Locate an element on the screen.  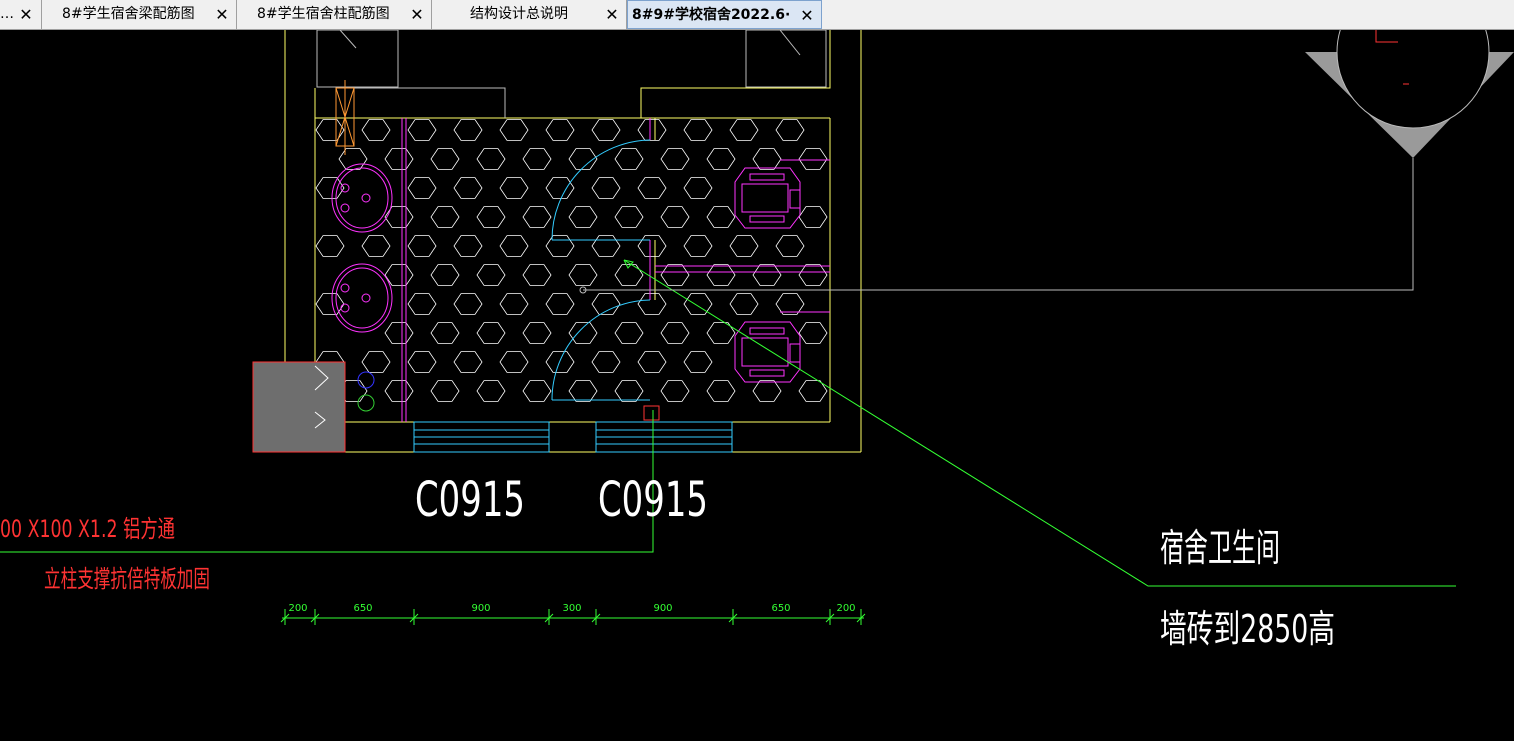
tab-structural-notes: 结构设计总说明 ✕ is located at coordinates (529, 14).